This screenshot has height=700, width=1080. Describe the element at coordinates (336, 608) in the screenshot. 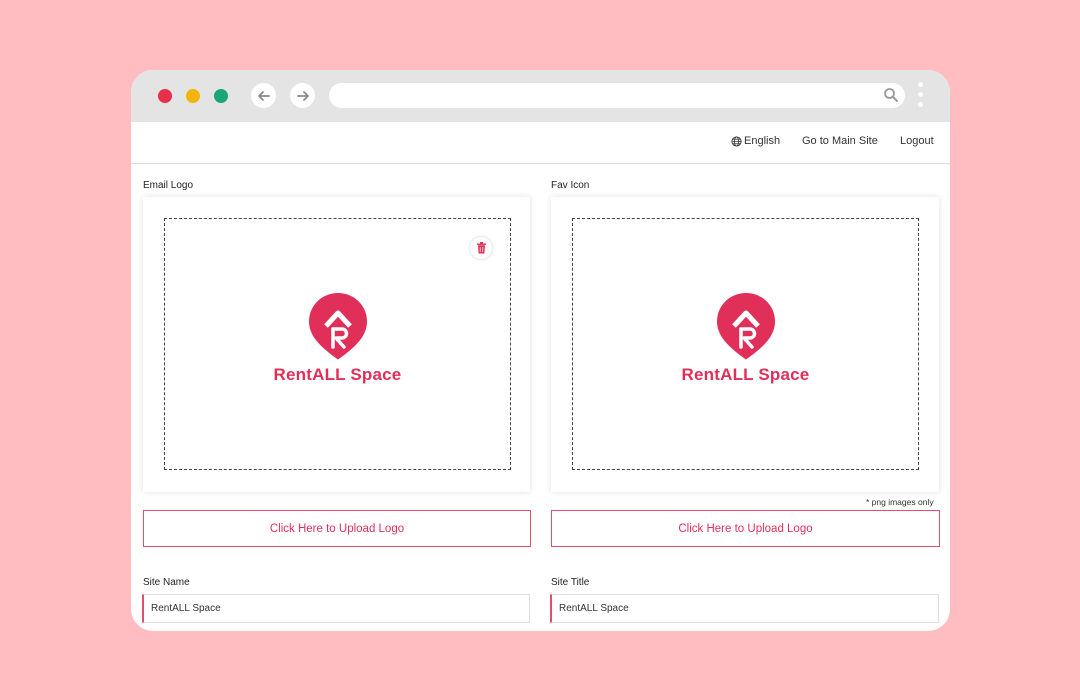

I see `site-name-field: RentALL Space` at that location.